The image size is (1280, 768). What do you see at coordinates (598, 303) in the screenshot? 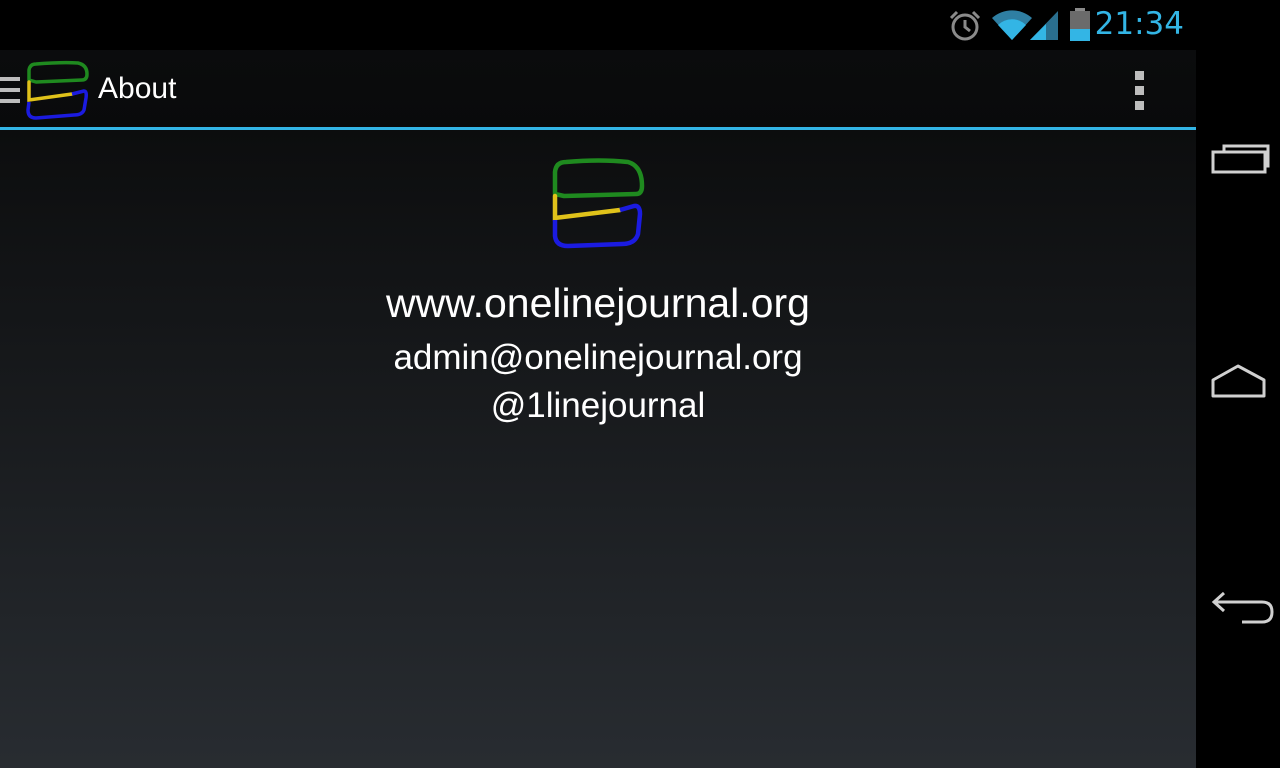
I see `website-link: www.onelinejournal.org` at bounding box center [598, 303].